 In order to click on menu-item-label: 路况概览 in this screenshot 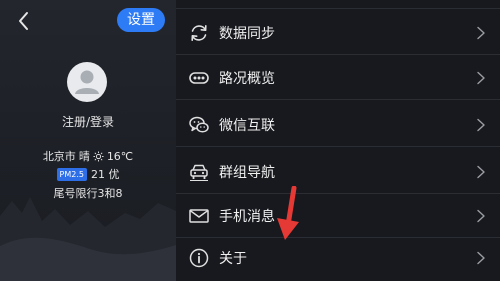, I will do `click(247, 78)`.